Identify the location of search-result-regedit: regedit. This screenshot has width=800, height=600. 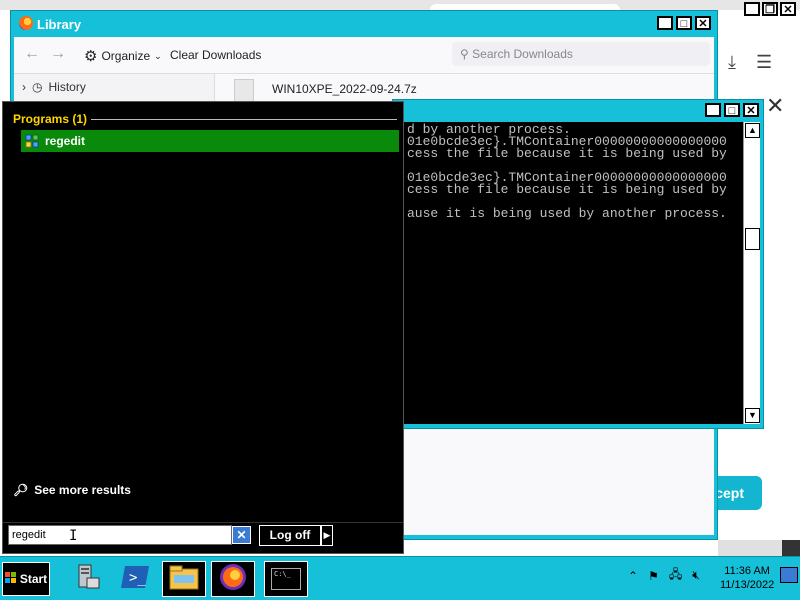
(210, 141).